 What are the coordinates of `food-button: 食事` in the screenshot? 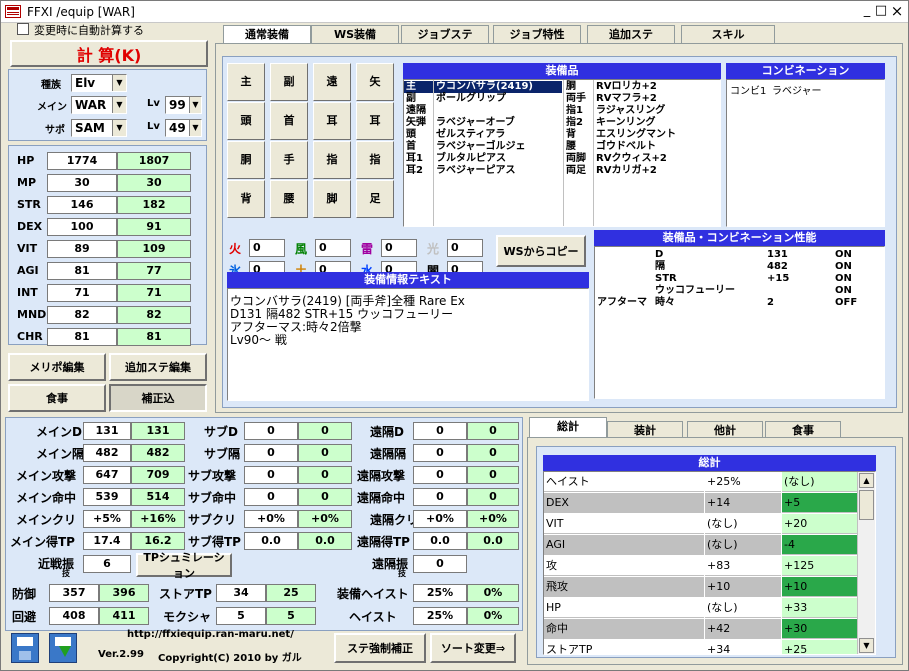 It's located at (57, 398).